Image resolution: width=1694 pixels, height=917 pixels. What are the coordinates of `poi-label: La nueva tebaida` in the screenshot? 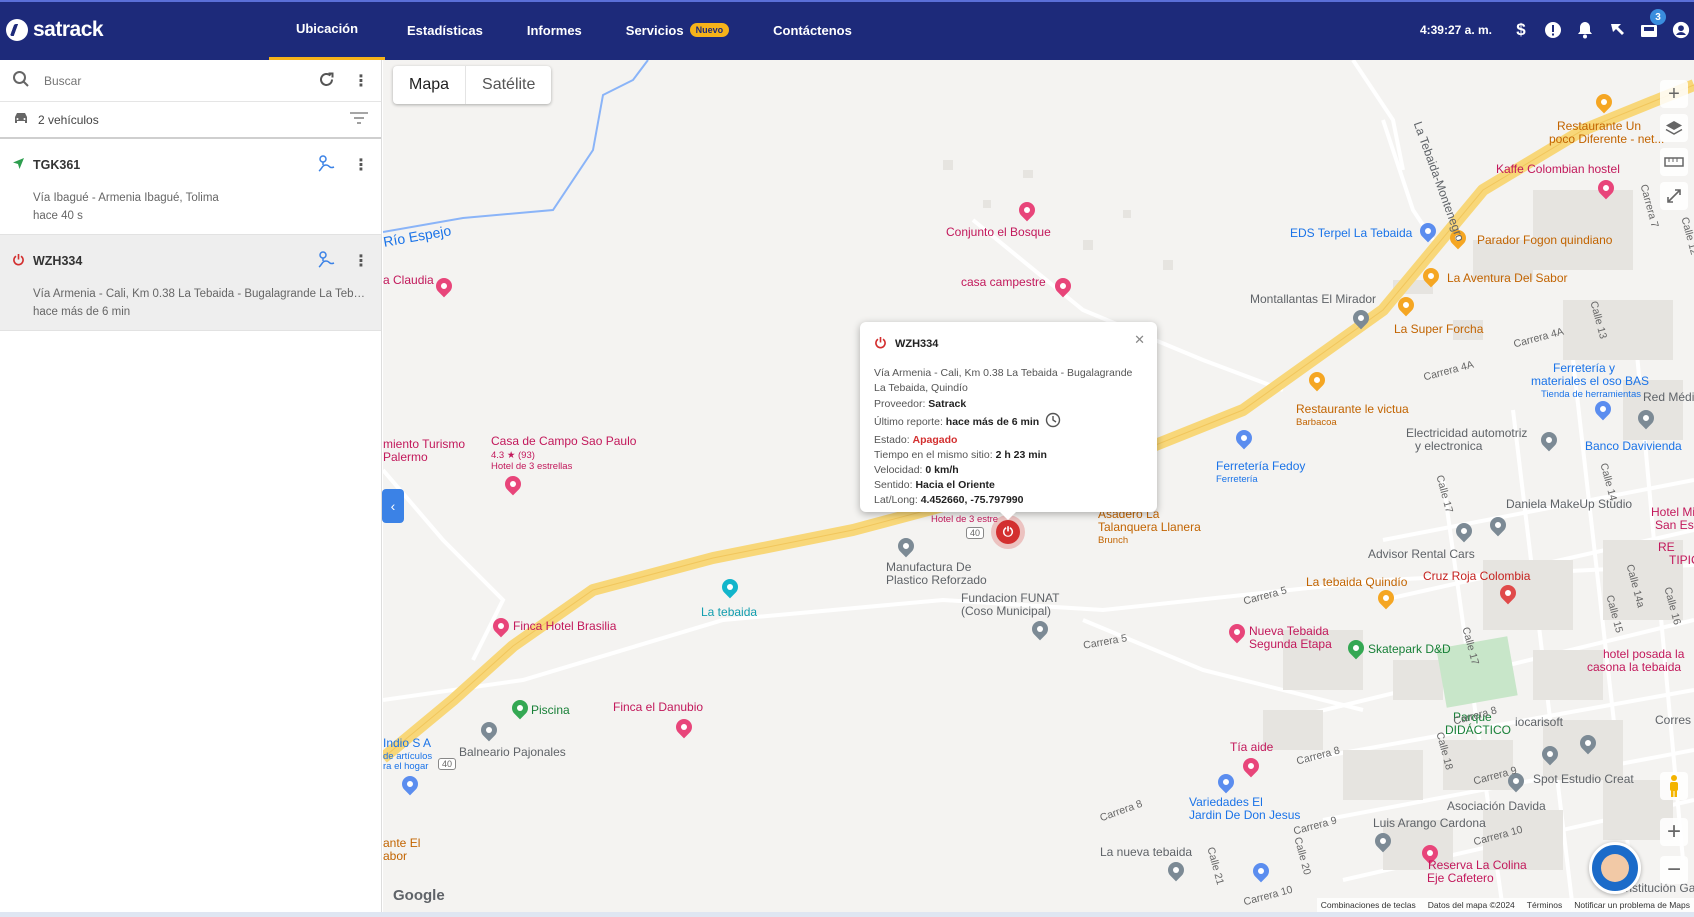 It's located at (1146, 852).